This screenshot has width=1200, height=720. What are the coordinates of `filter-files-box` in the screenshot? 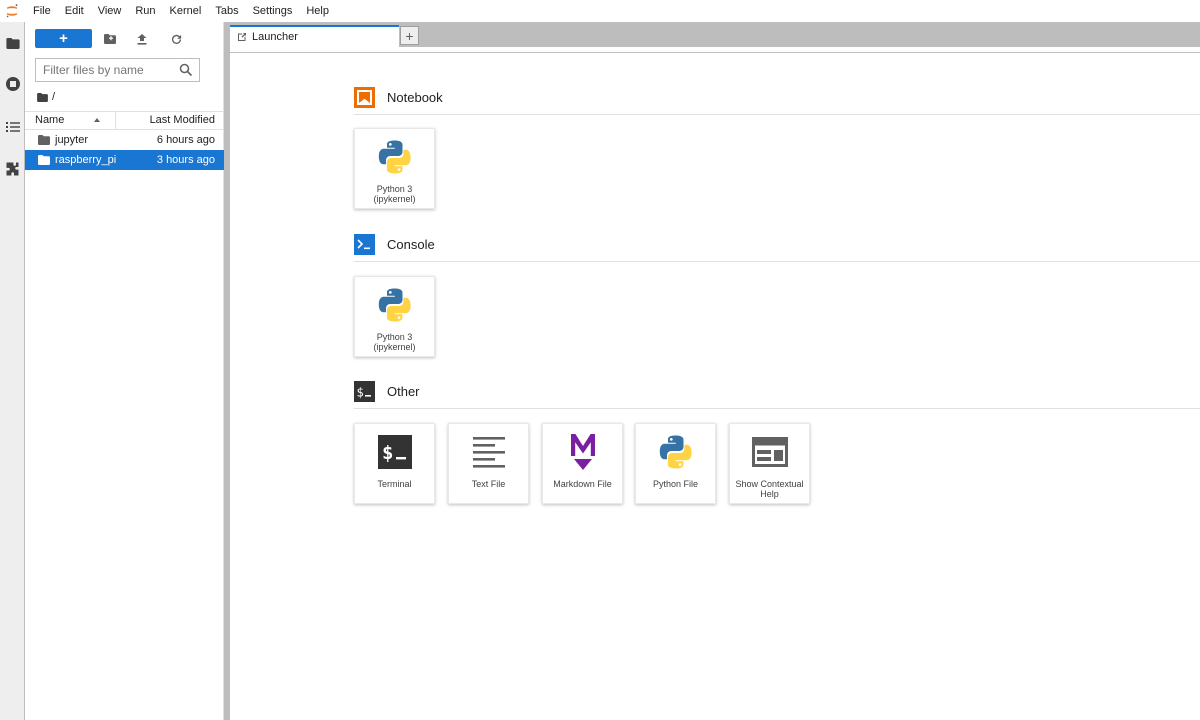 It's located at (117, 70).